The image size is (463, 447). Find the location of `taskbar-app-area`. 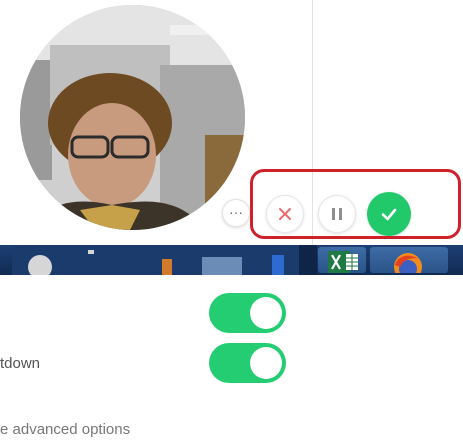

taskbar-app-area is located at coordinates (155, 260).